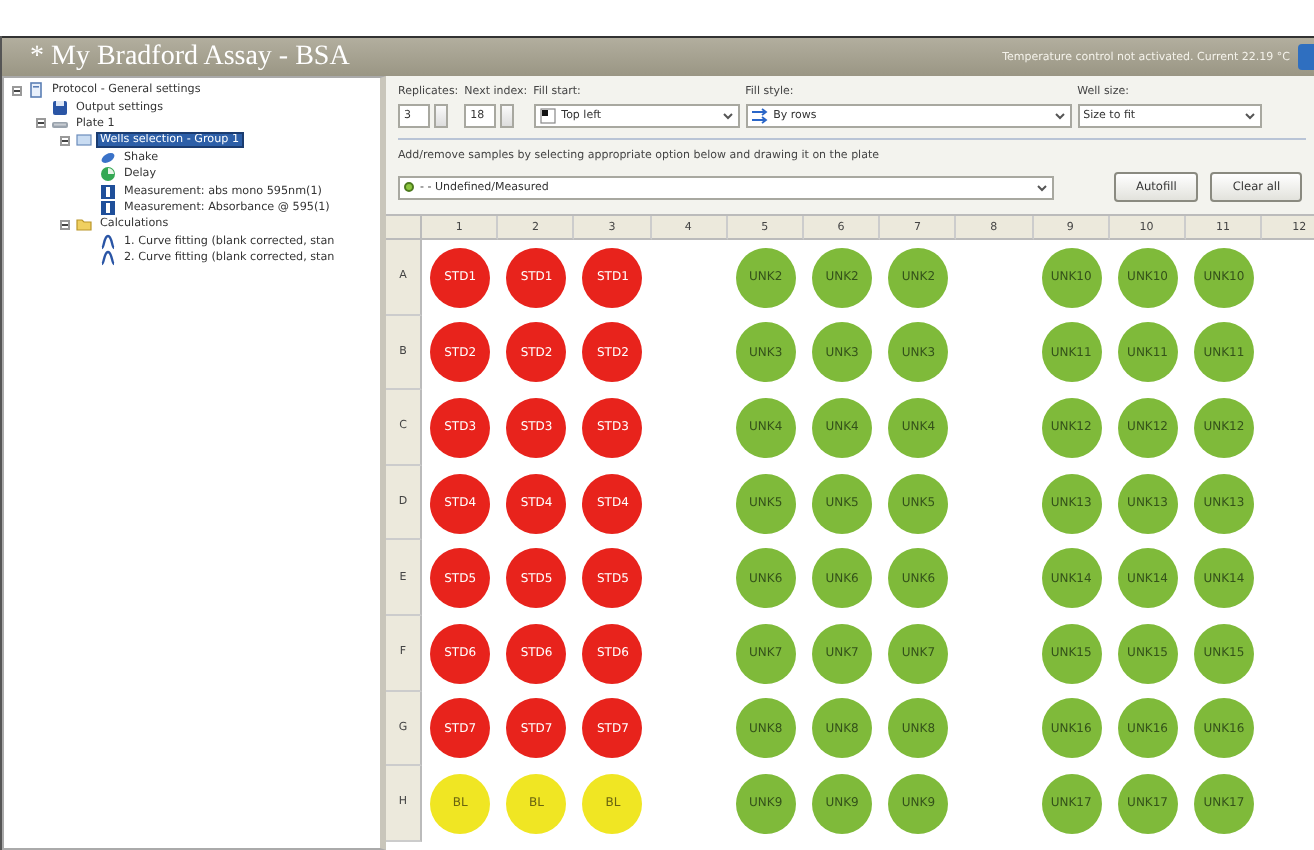 The image size is (1314, 850). Describe the element at coordinates (547, 116) in the screenshot. I see `corner-icon` at that location.